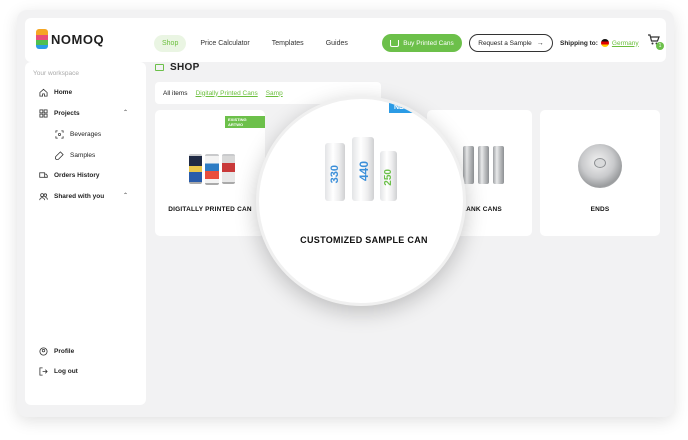 This screenshot has width=688, height=440. I want to click on logout-icon, so click(43, 371).